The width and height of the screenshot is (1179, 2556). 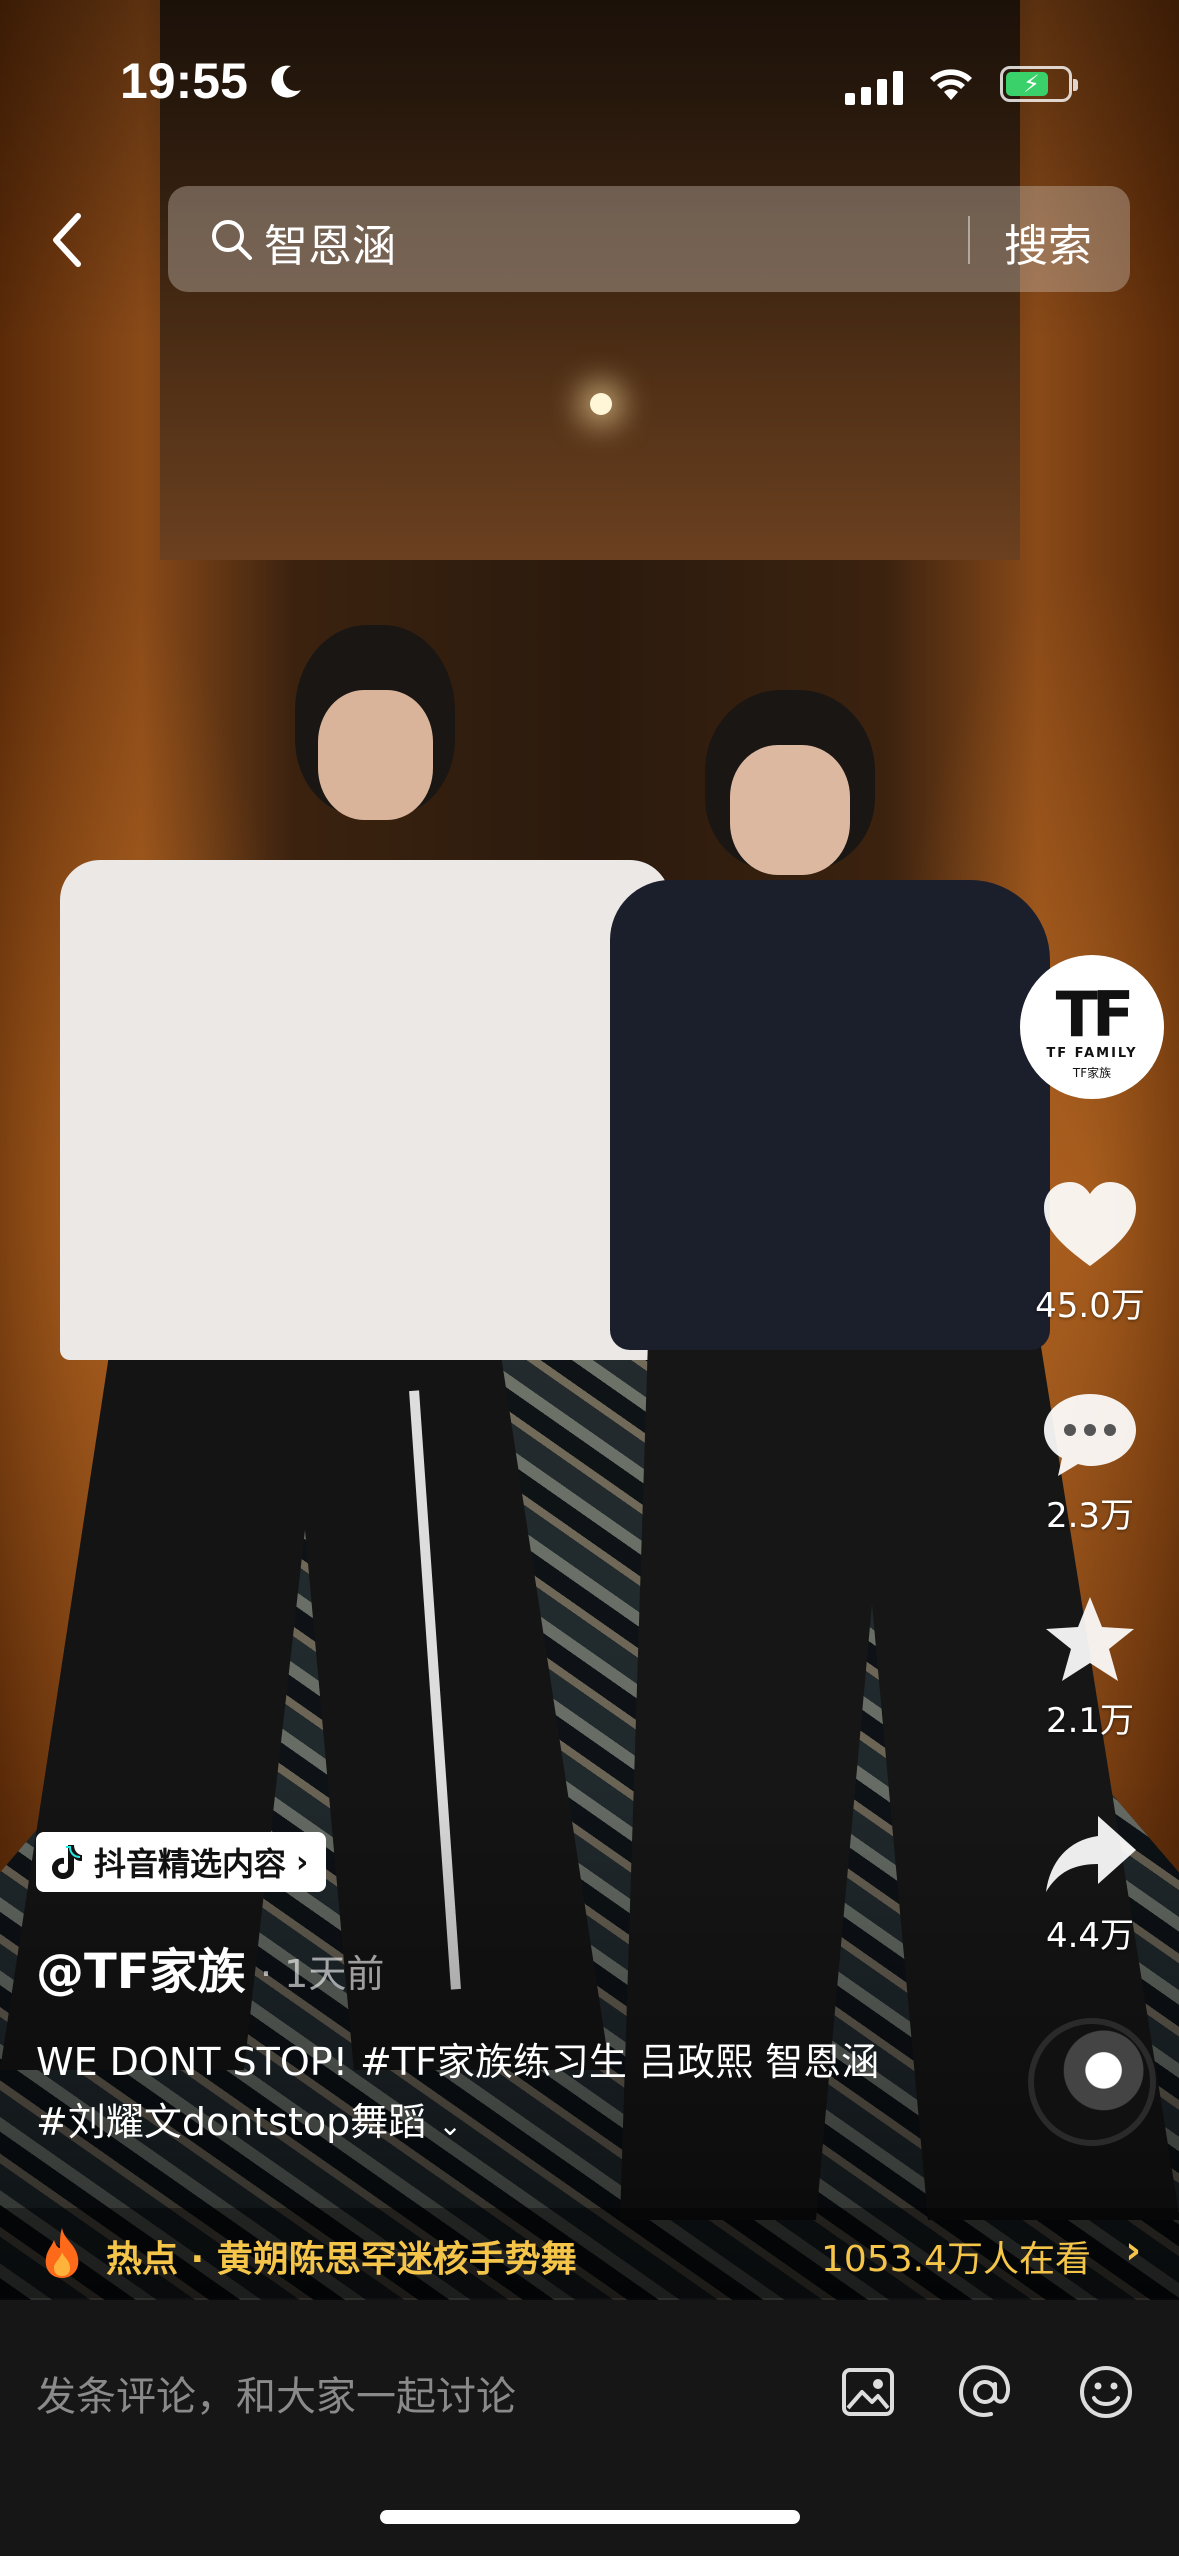 What do you see at coordinates (1090, 1639) in the screenshot?
I see `star-icon` at bounding box center [1090, 1639].